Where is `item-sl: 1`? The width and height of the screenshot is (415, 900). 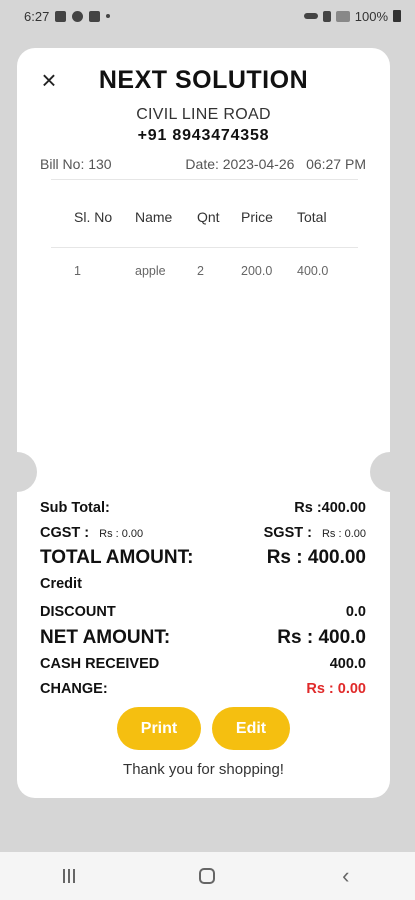
item-sl: 1 is located at coordinates (77, 271).